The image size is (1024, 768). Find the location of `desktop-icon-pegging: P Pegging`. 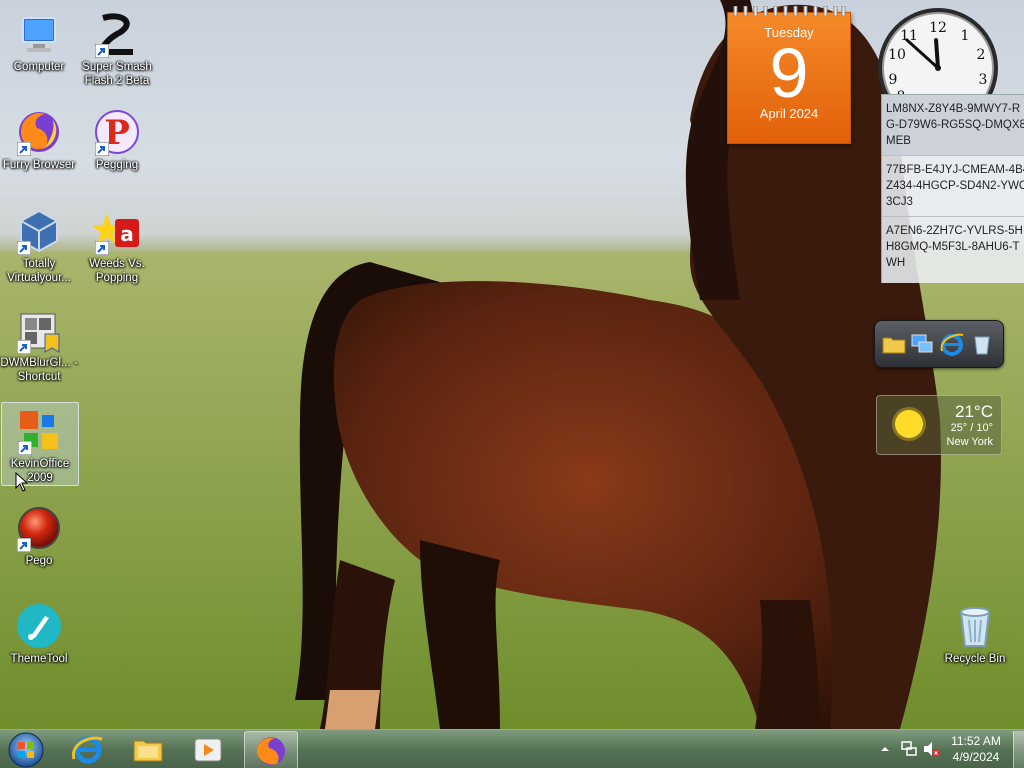

desktop-icon-pegging: P Pegging is located at coordinates (117, 138).